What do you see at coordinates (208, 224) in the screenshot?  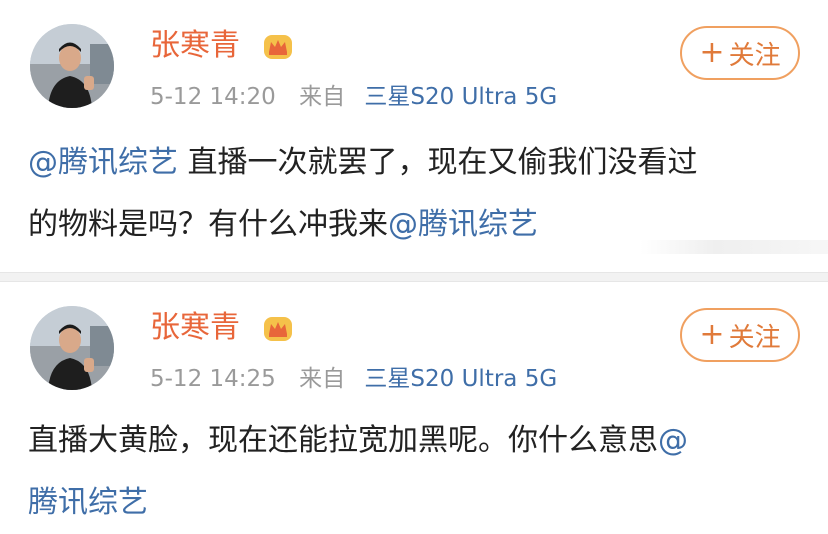 I see `content-text: 的物料是吗？有什么冲我来` at bounding box center [208, 224].